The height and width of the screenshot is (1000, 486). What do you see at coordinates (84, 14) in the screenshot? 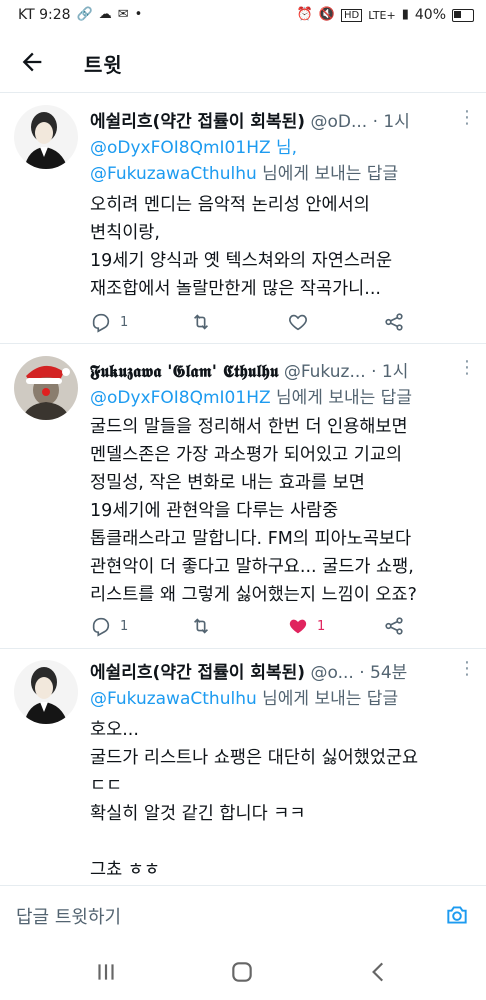
I see `link-icon: 🔗` at bounding box center [84, 14].